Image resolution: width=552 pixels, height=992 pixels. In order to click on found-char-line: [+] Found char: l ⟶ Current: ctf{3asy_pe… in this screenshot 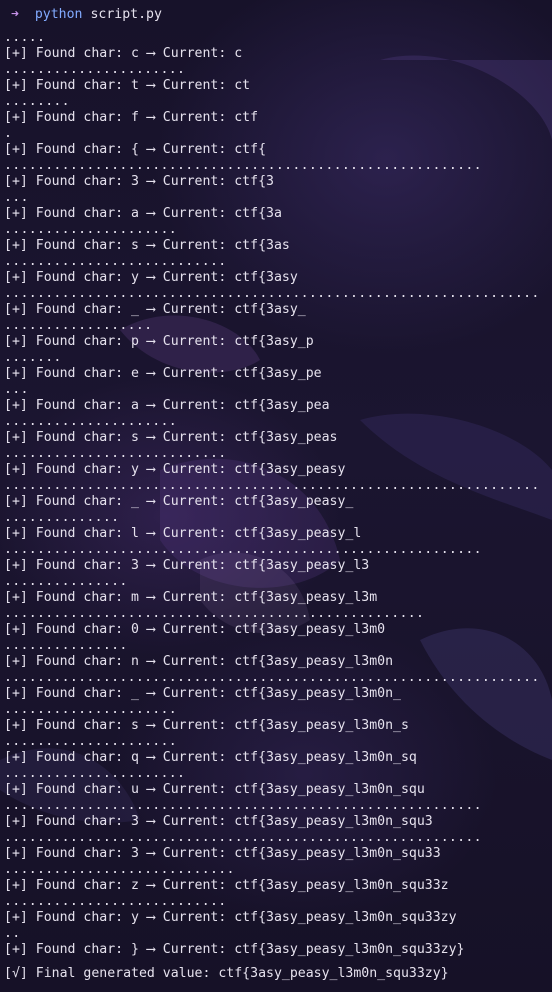, I will do `click(183, 533)`.